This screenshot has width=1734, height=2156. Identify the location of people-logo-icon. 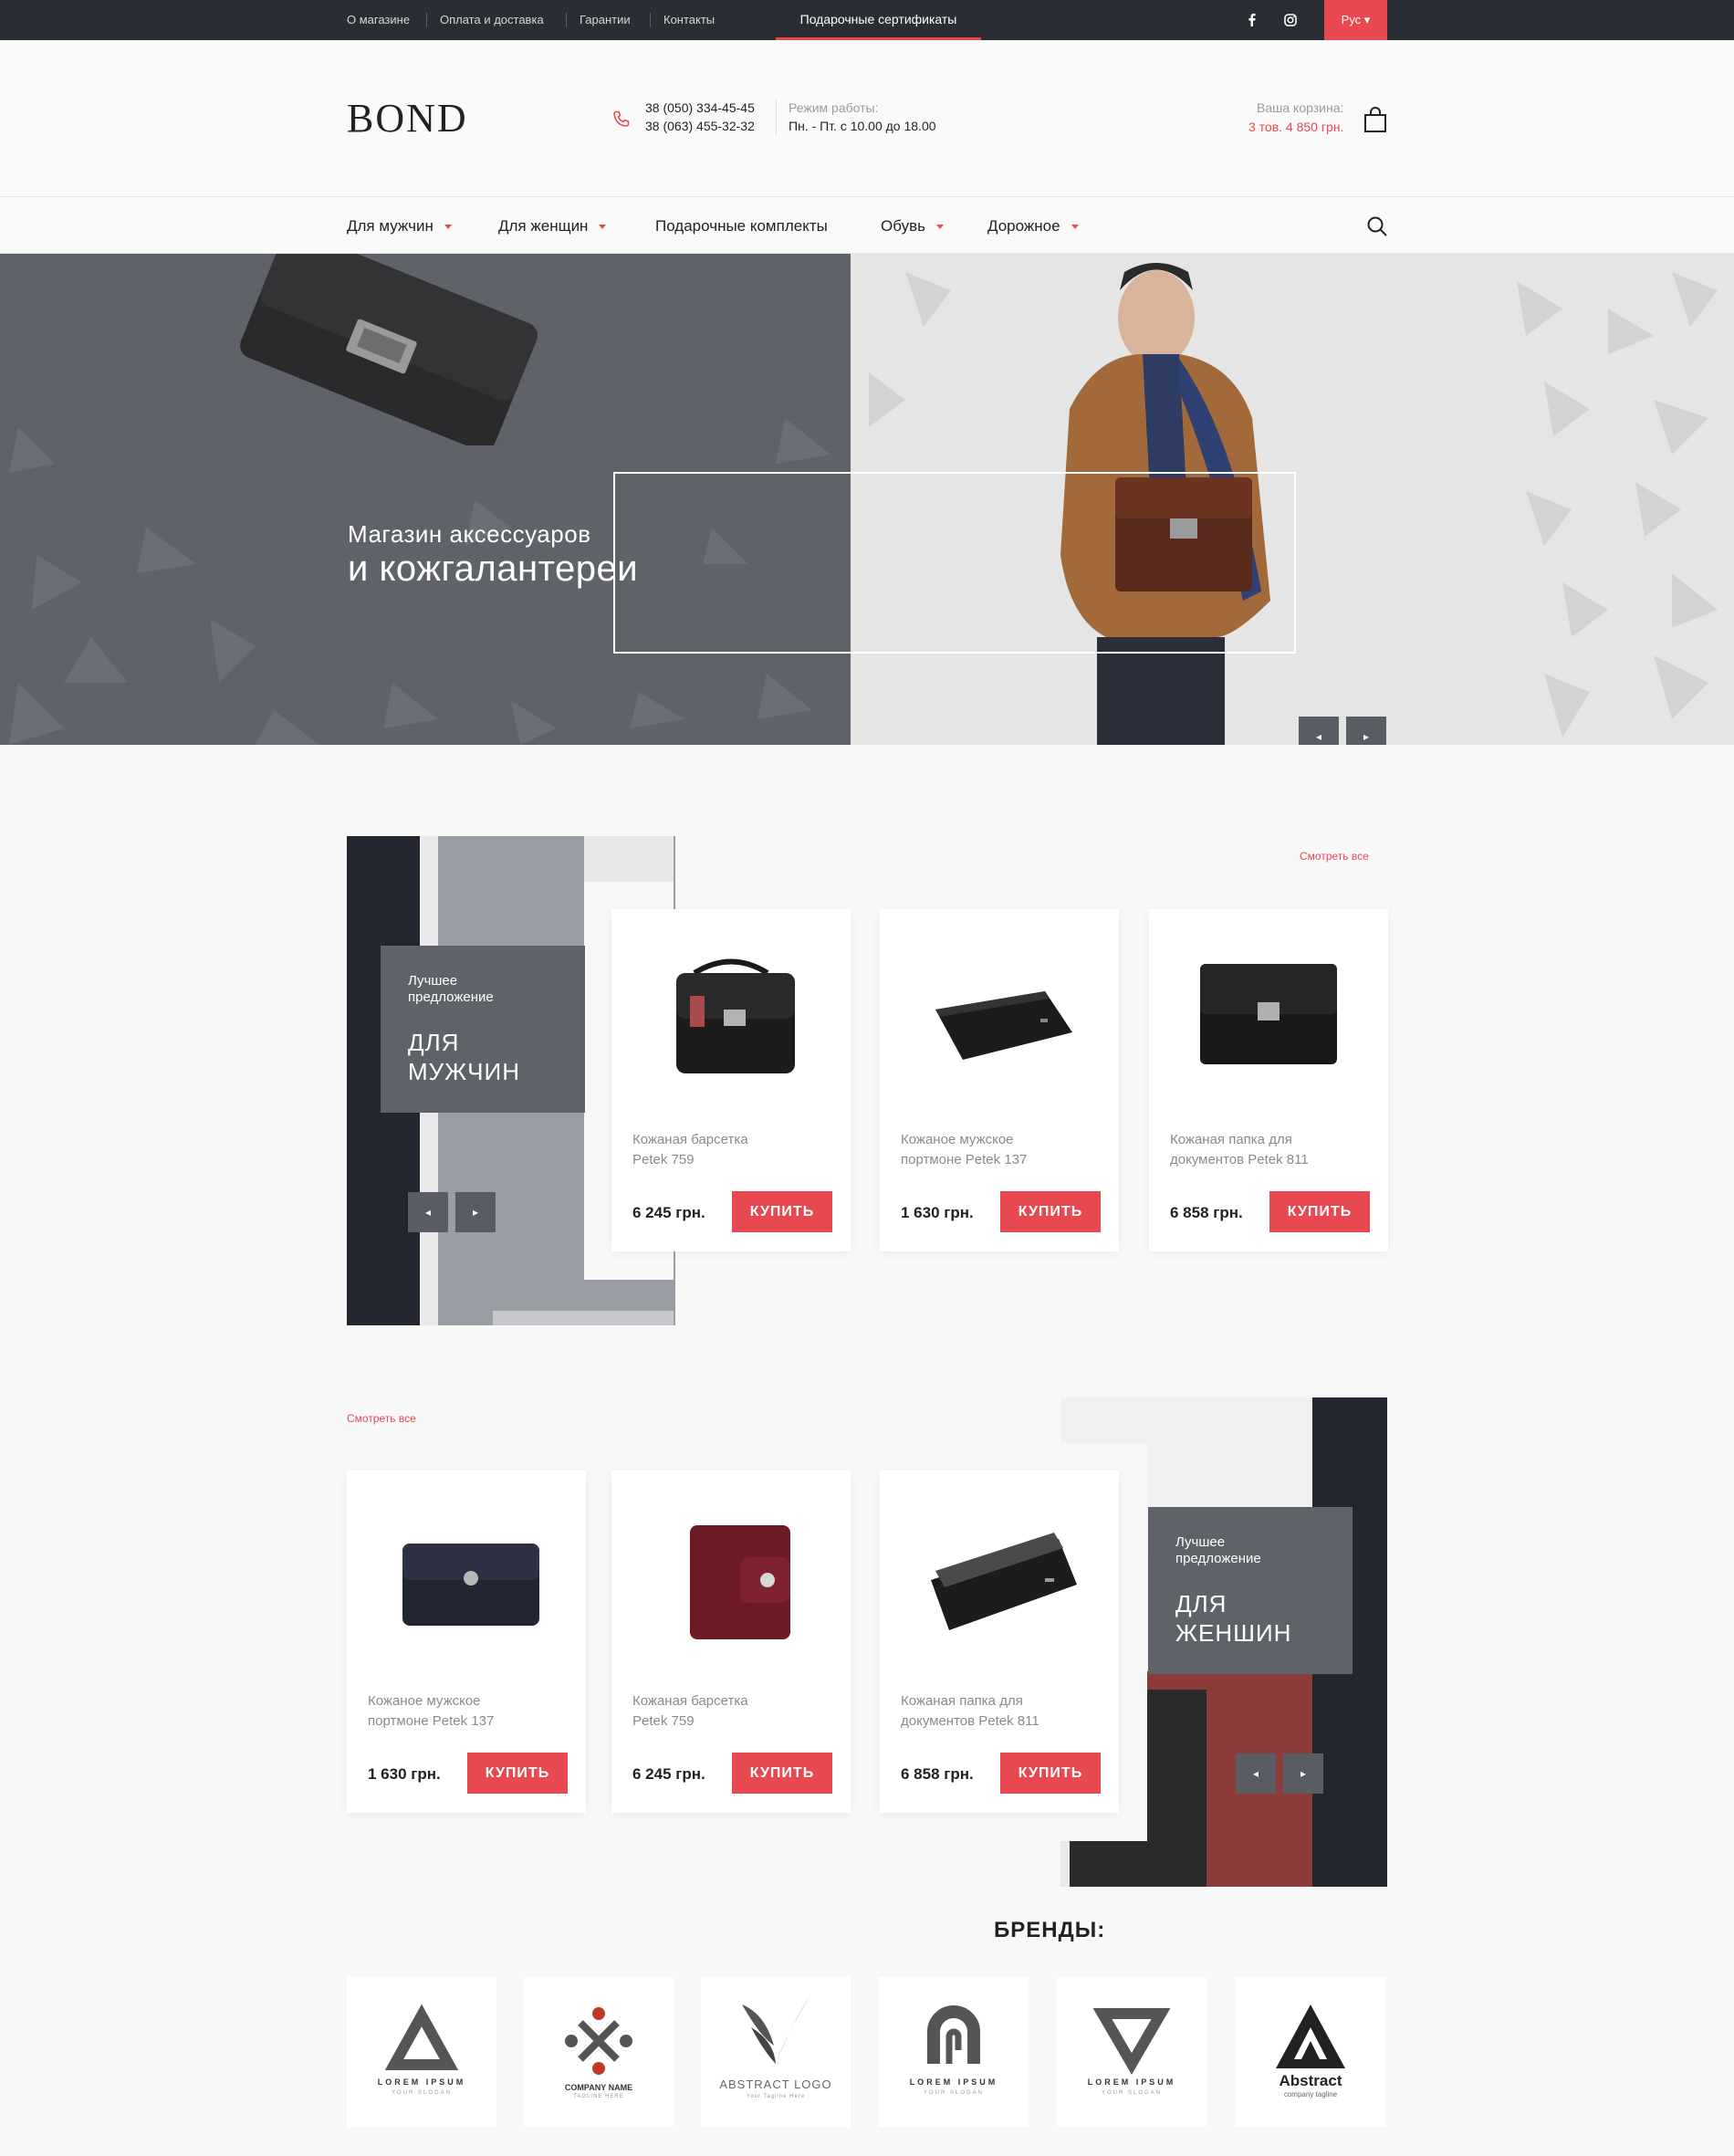
(598, 2041).